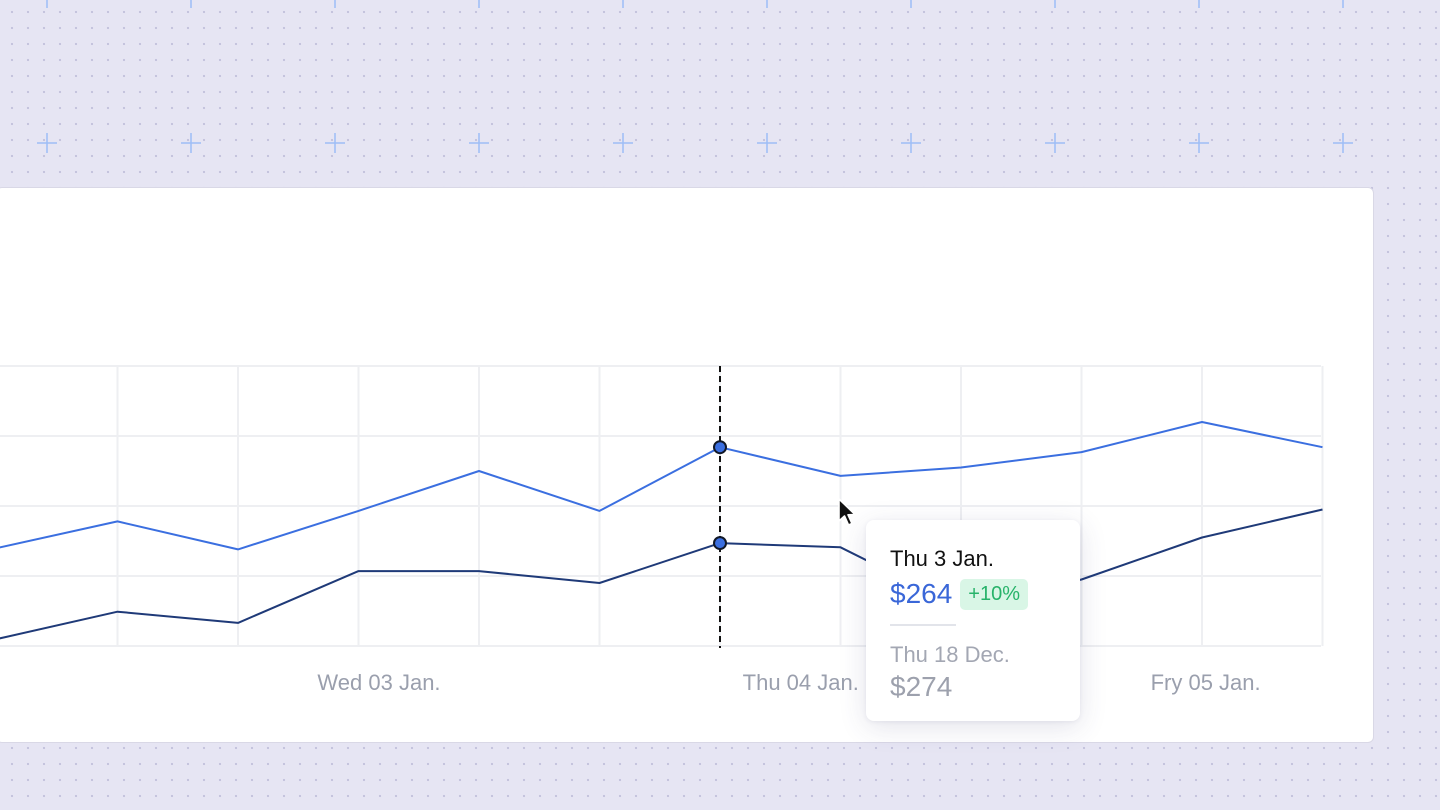 The width and height of the screenshot is (1440, 810). Describe the element at coordinates (1206, 682) in the screenshot. I see `x-tick-label: Fry 05 Jan.` at that location.